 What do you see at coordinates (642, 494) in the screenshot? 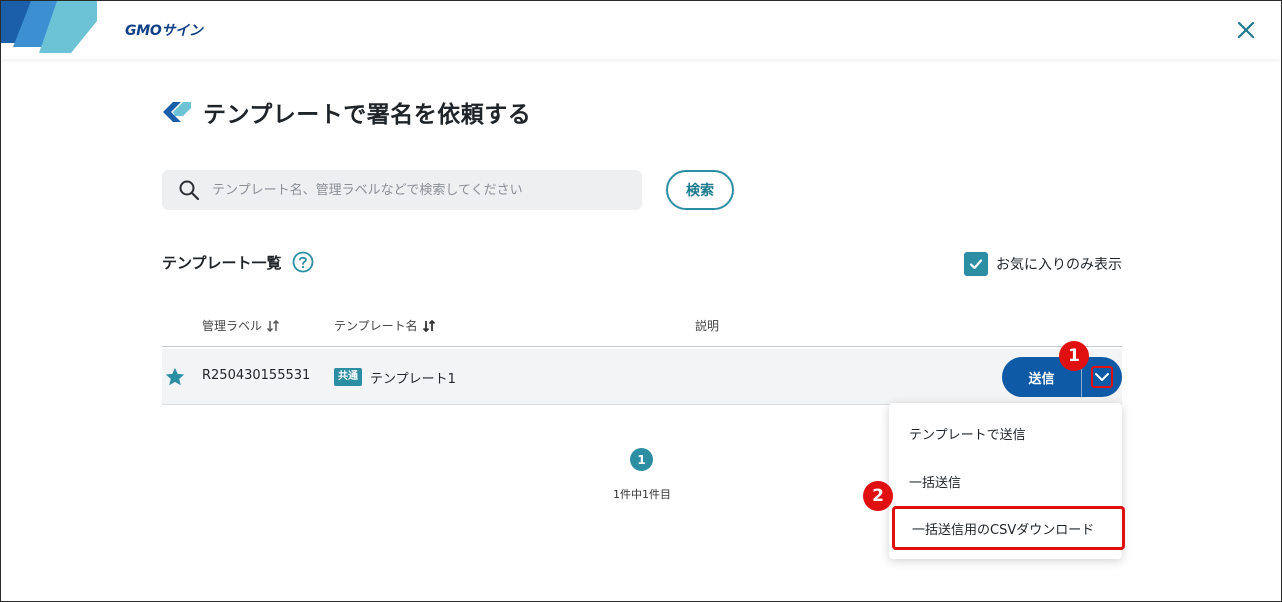
I see `pagination-count: 1件中1件目` at bounding box center [642, 494].